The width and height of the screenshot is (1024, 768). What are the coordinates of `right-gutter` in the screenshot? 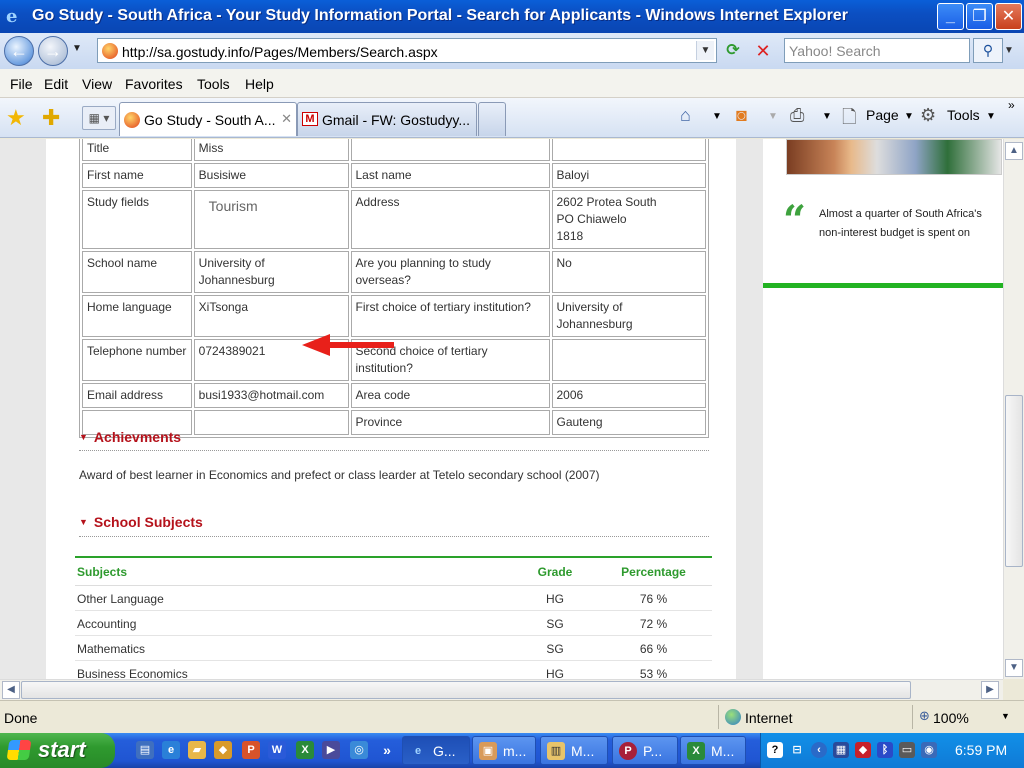 It's located at (749, 409).